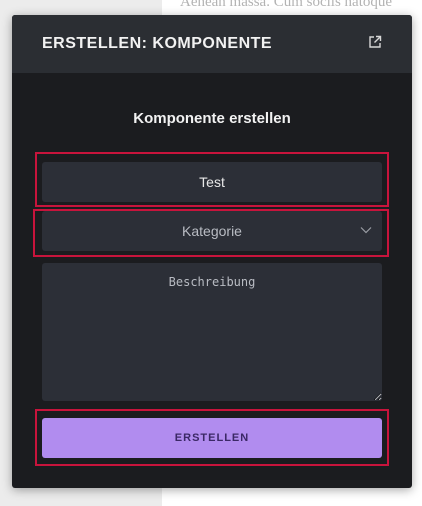 The image size is (422, 506). I want to click on form-heading: Komponente erstellen, so click(212, 118).